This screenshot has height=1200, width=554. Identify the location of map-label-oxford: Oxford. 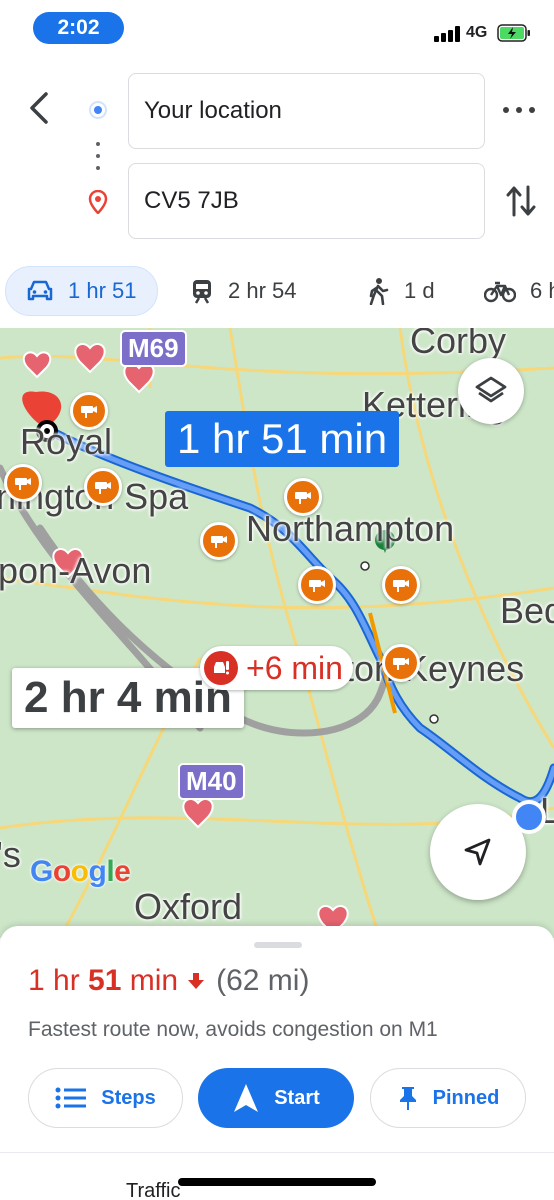
(188, 906).